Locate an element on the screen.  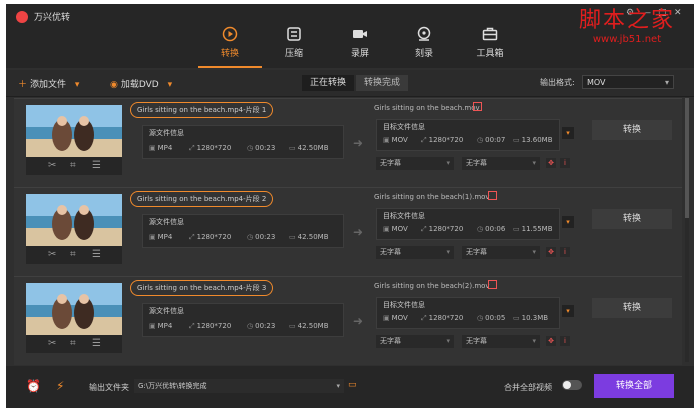
source-filename: Girls sitting on the beach.mp4-片段 2 is located at coordinates (202, 199).